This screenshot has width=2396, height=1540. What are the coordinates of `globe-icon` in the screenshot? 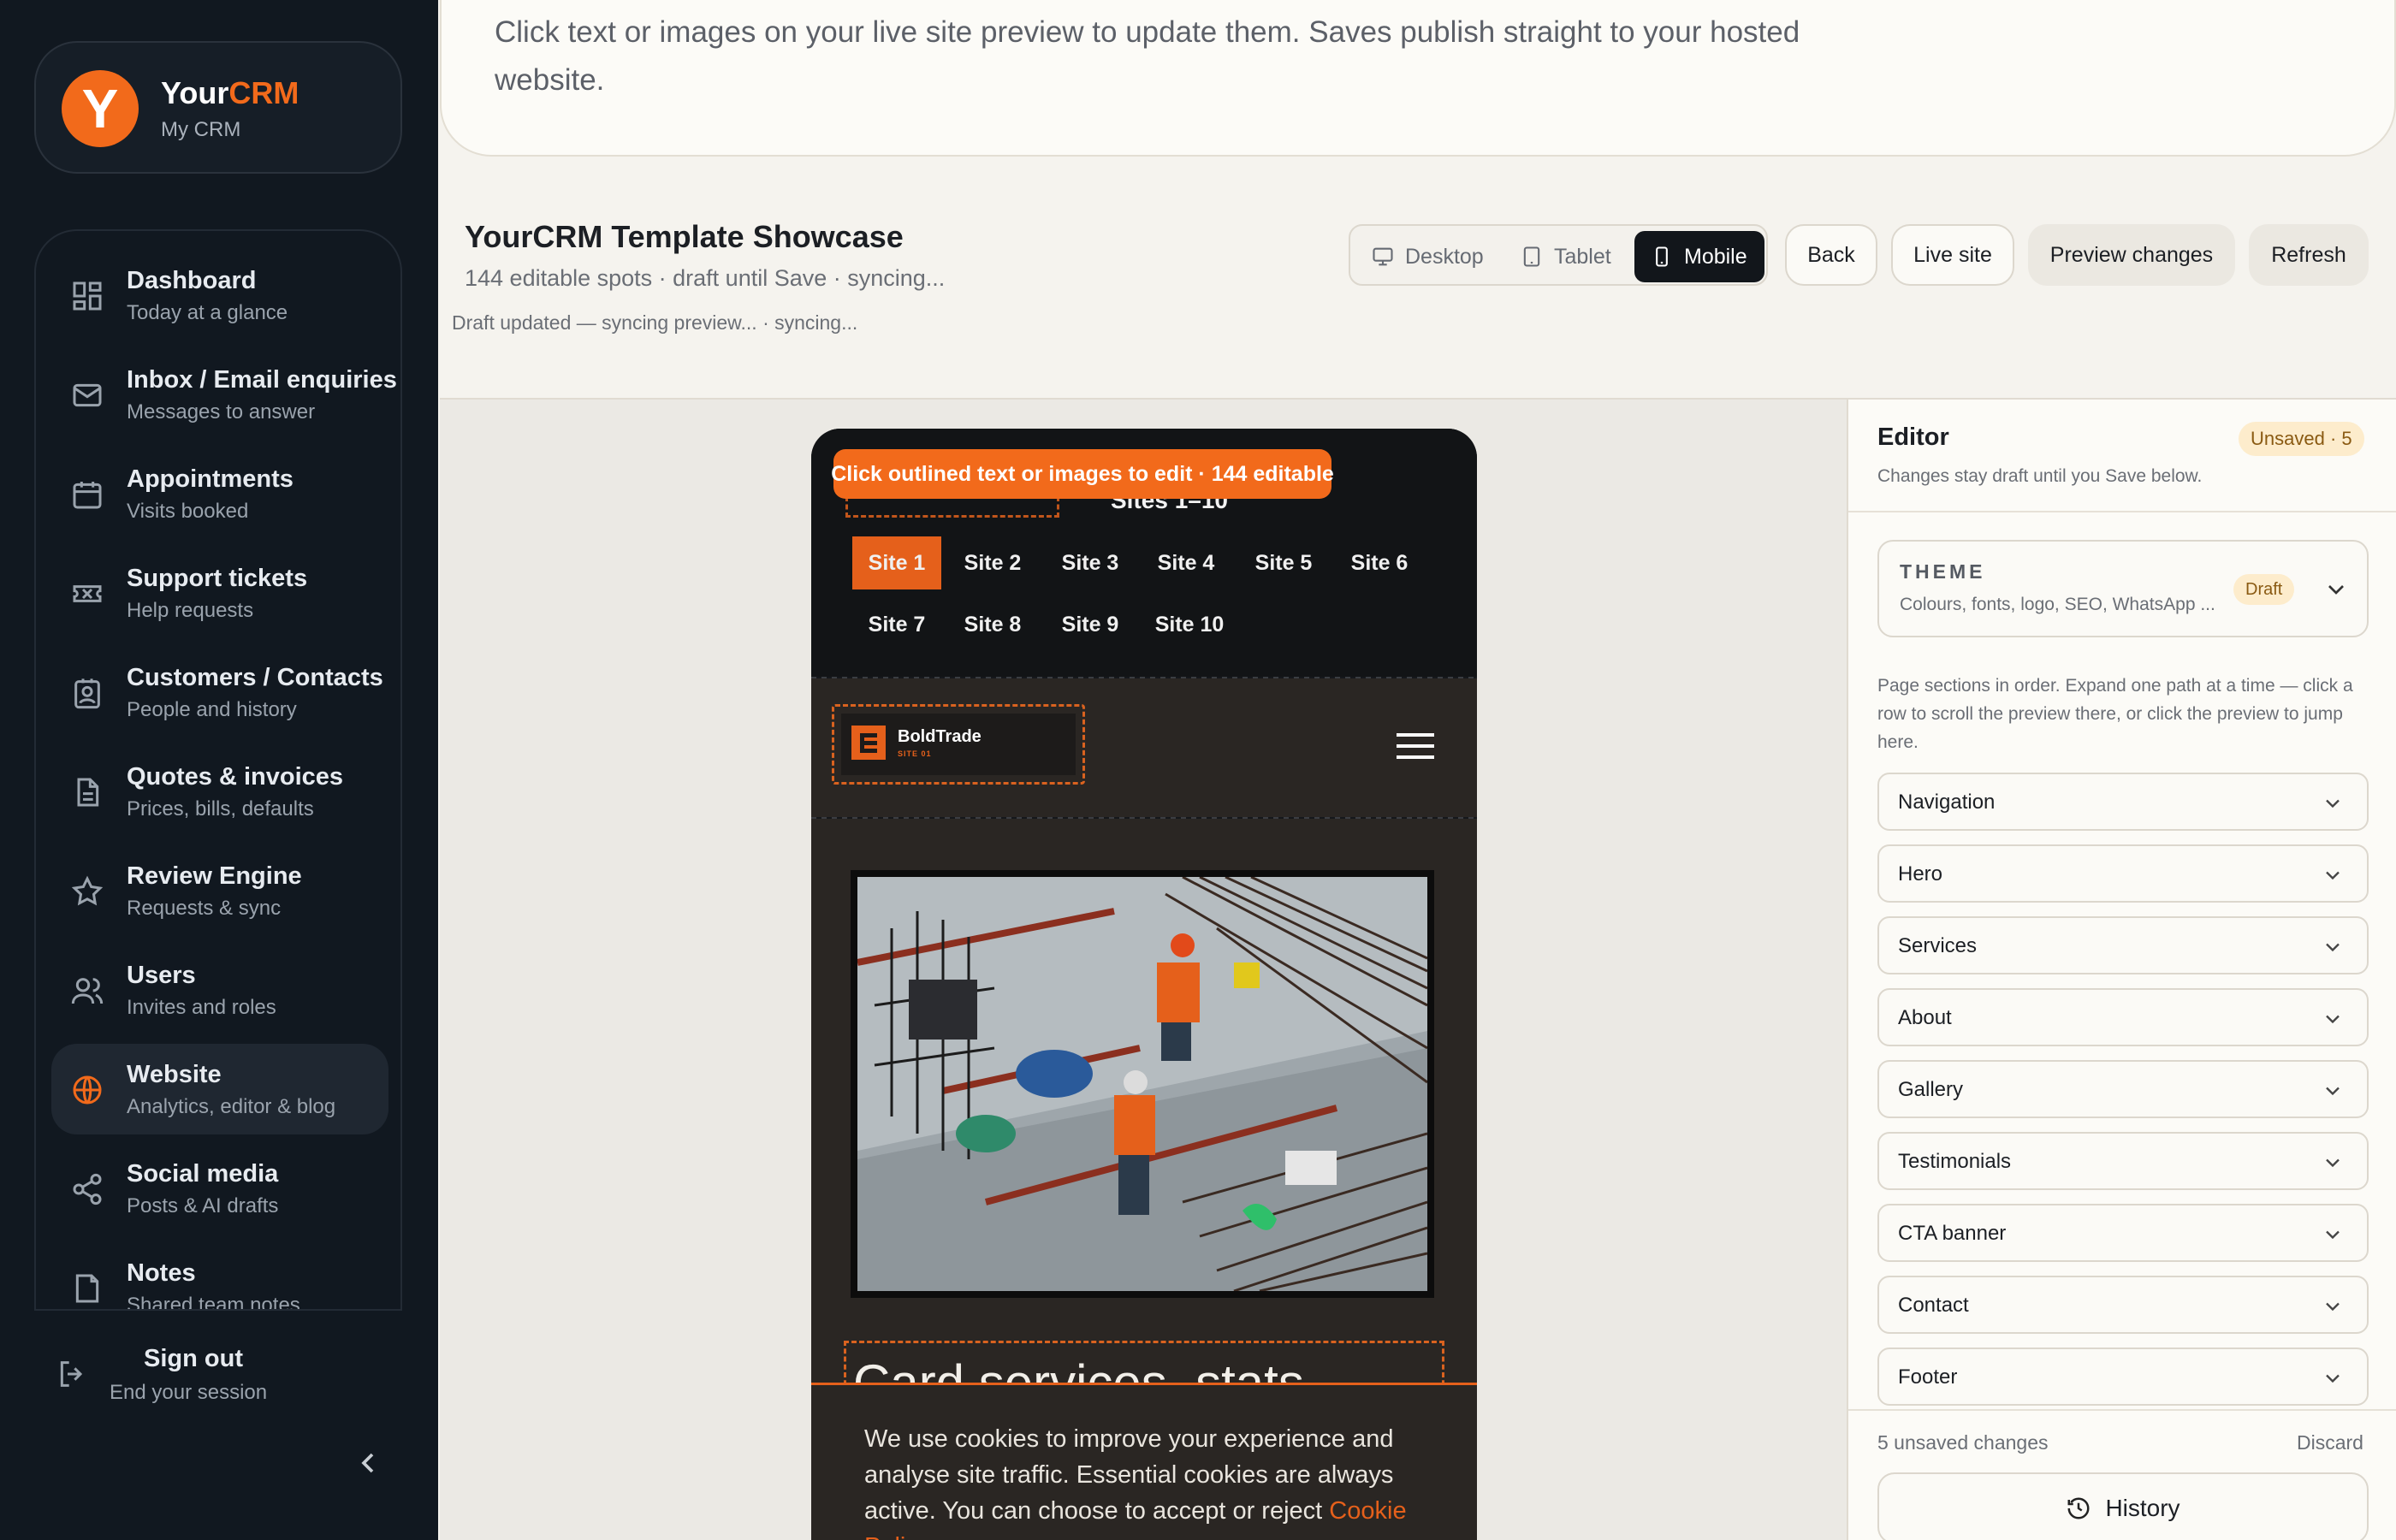 It's located at (87, 1090).